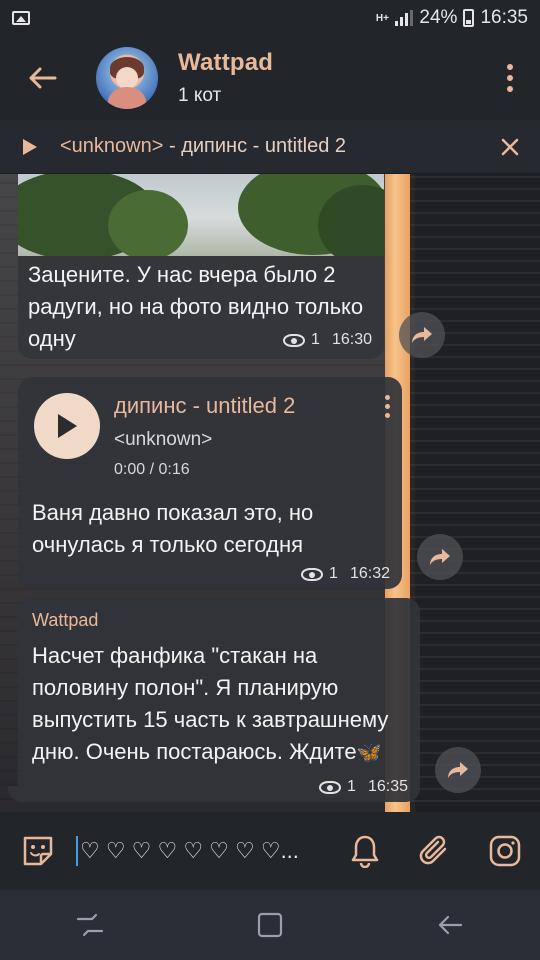 The width and height of the screenshot is (540, 960). I want to click on sticker-button, so click(38, 851).